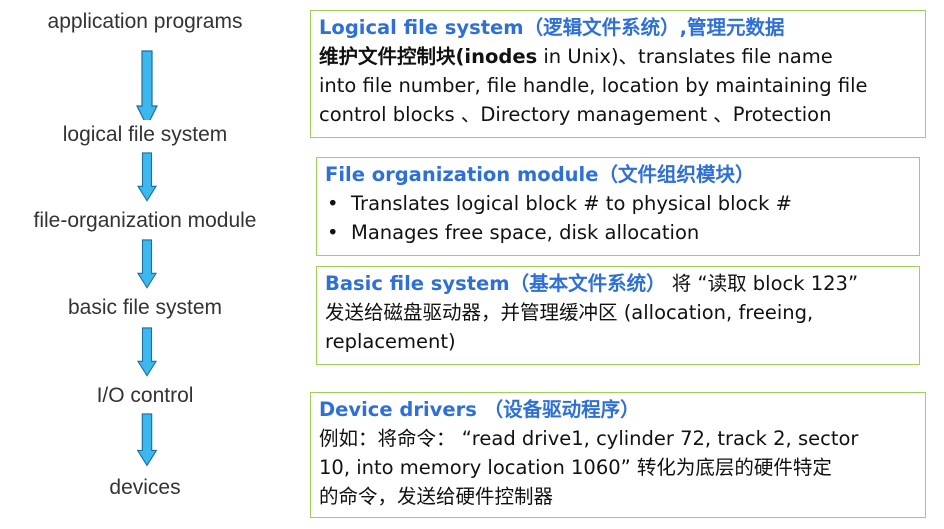  Describe the element at coordinates (145, 395) in the screenshot. I see `layer-io-control: I/O control` at that location.